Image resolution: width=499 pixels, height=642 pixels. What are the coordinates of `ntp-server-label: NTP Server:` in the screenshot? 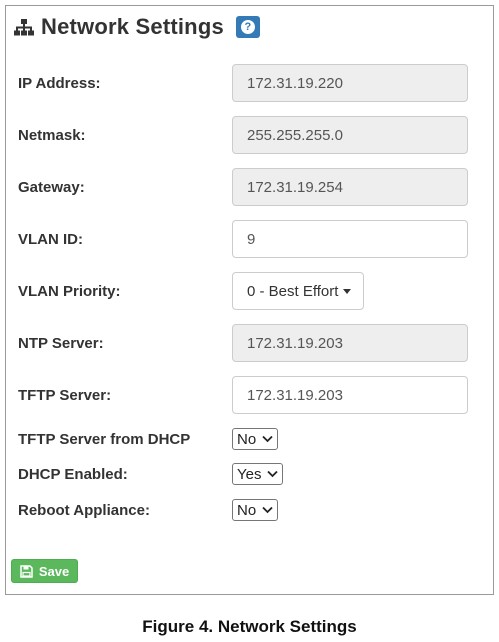 It's located at (61, 343).